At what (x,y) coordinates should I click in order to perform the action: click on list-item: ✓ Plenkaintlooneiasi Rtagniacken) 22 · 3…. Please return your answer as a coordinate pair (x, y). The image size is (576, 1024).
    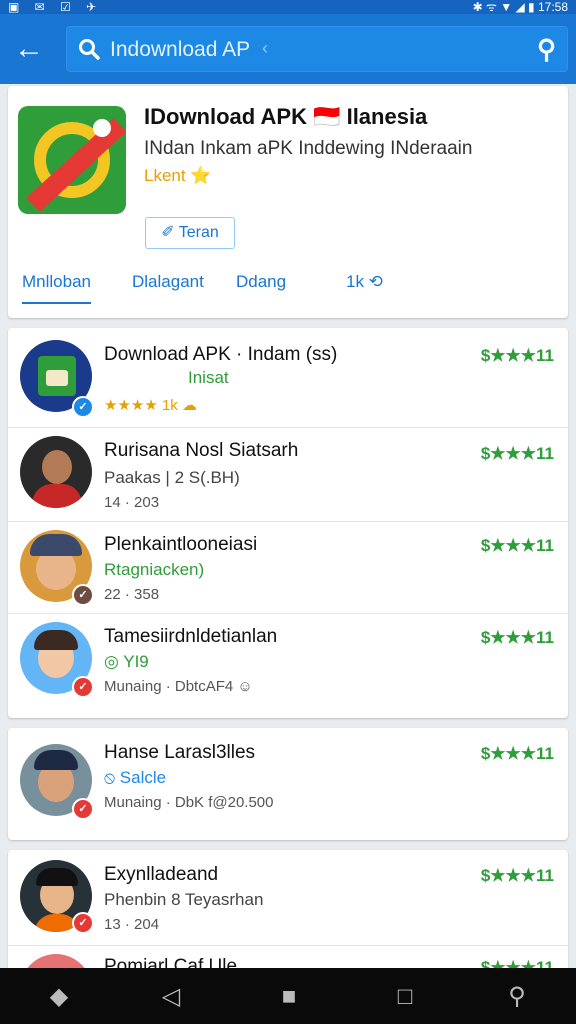
    Looking at the image, I should click on (288, 568).